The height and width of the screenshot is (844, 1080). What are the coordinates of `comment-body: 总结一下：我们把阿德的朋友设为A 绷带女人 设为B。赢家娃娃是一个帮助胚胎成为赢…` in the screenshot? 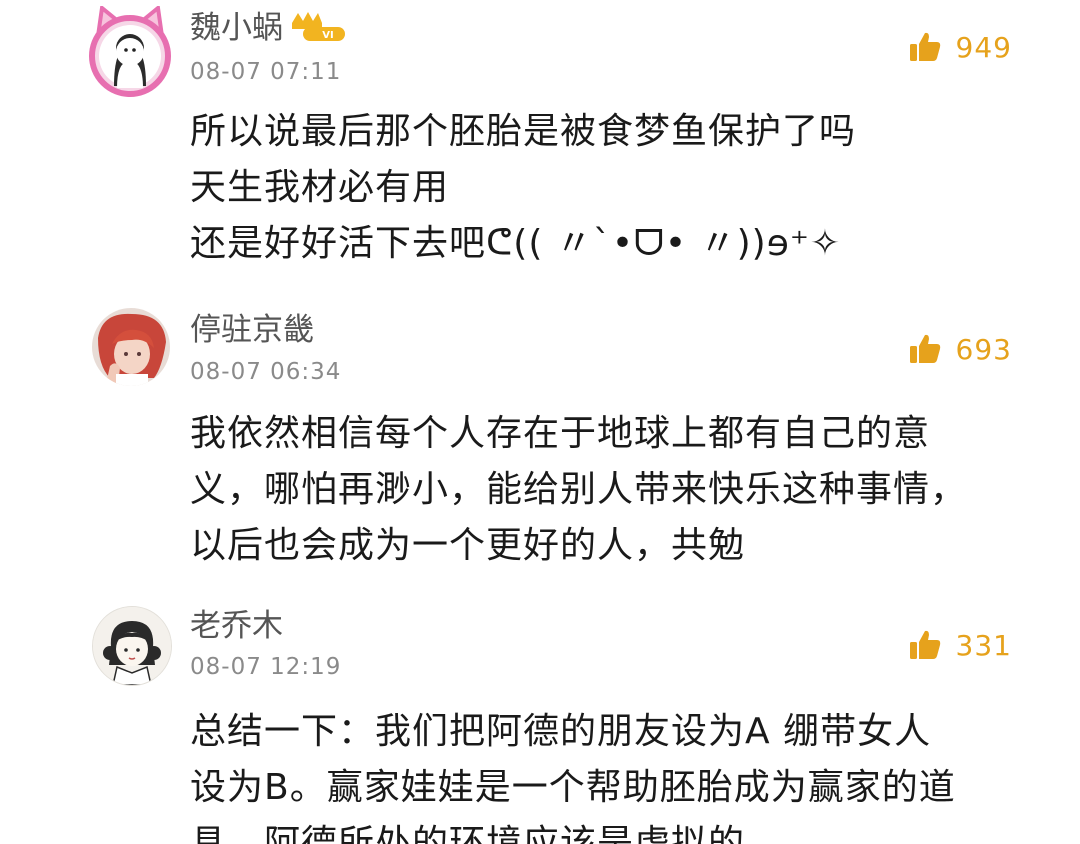 It's located at (610, 774).